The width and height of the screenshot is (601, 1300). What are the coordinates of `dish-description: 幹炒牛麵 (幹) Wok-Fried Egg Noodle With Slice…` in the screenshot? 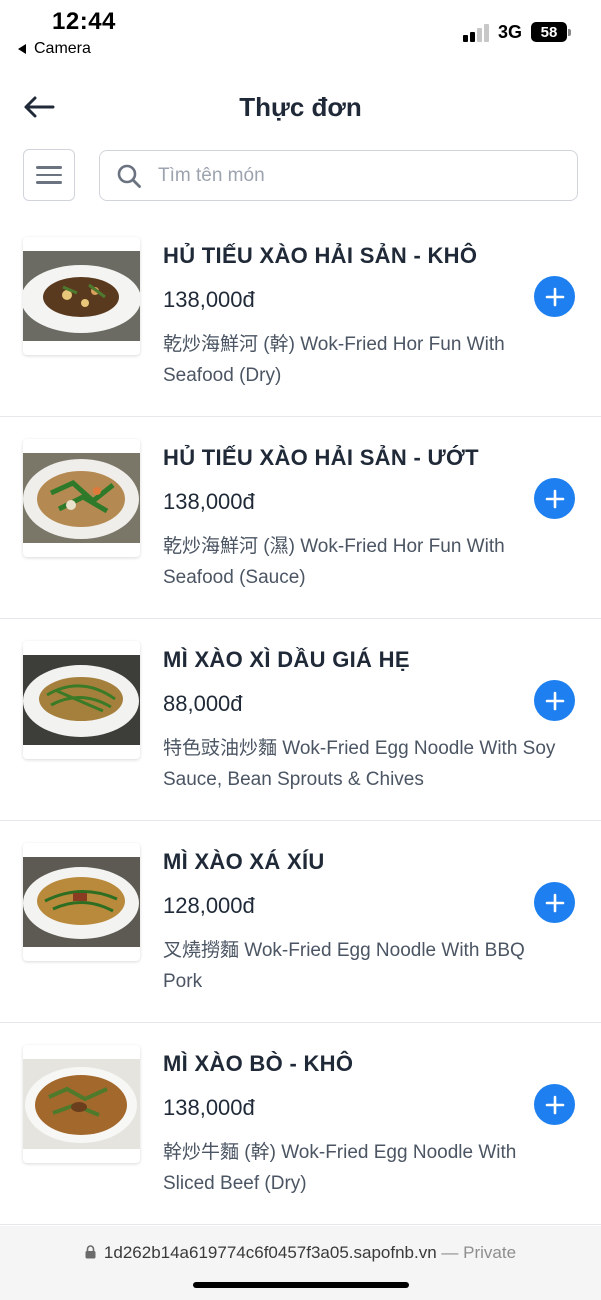 It's located at (340, 1168).